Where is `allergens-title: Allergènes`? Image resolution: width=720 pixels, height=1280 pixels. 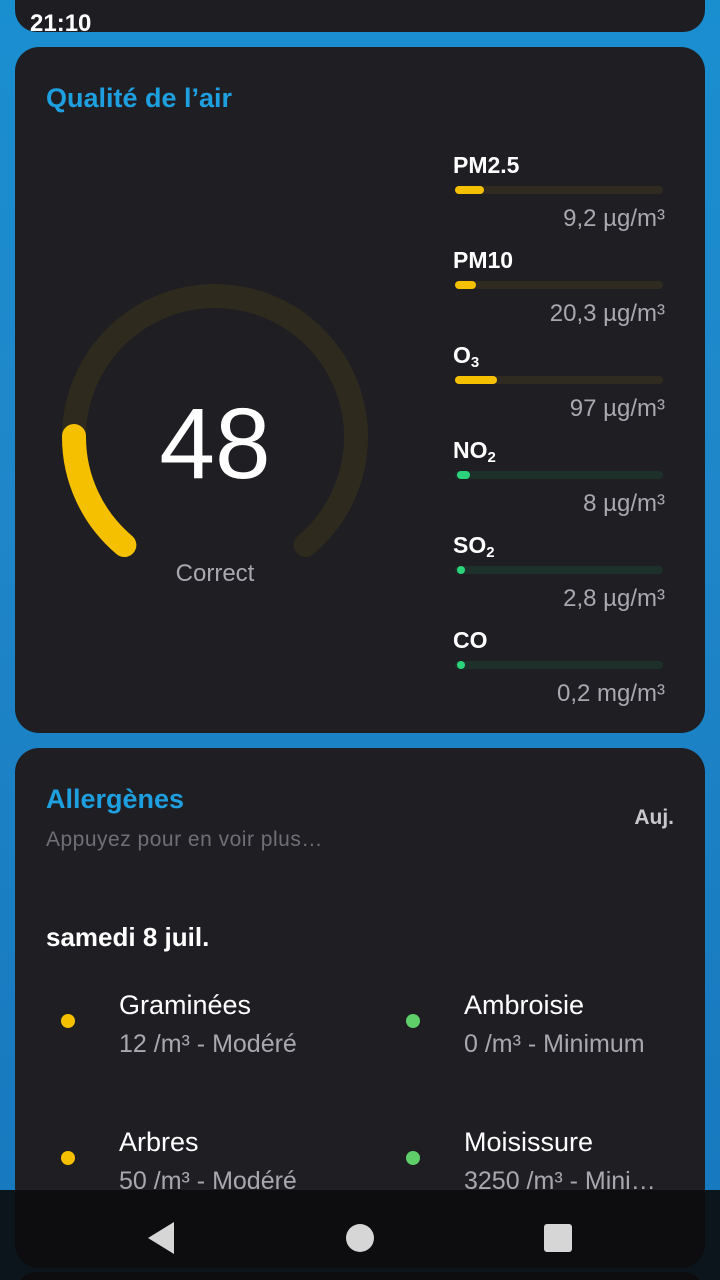 allergens-title: Allergènes is located at coordinates (115, 799).